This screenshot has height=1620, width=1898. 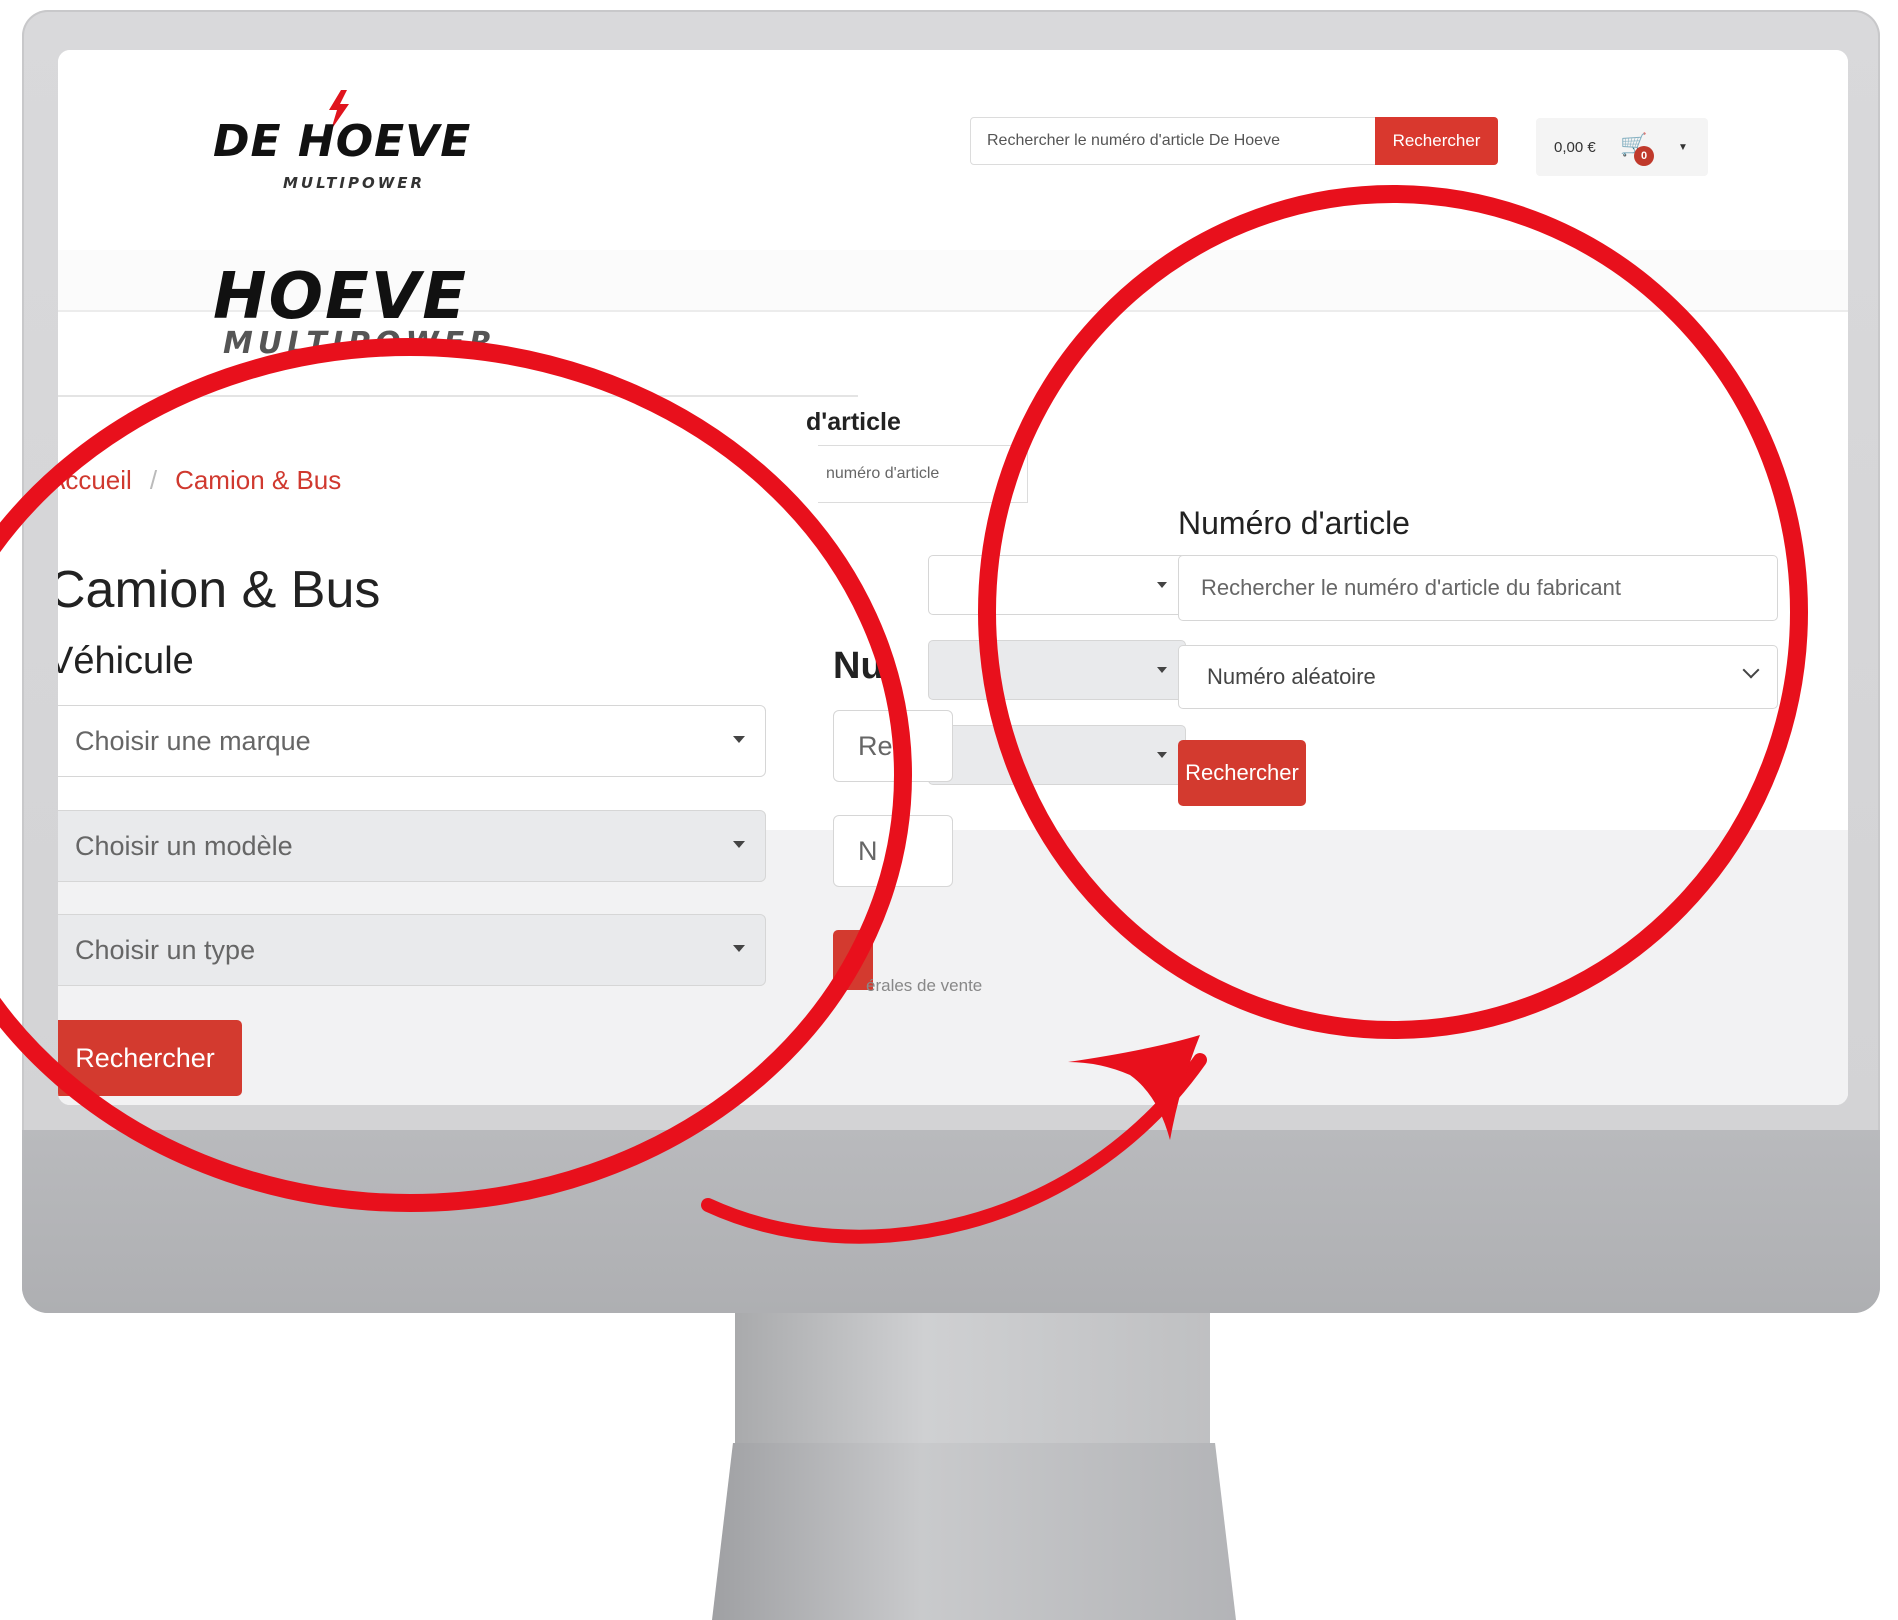 What do you see at coordinates (126, 661) in the screenshot?
I see `vehicle-section-title: Véhicule` at bounding box center [126, 661].